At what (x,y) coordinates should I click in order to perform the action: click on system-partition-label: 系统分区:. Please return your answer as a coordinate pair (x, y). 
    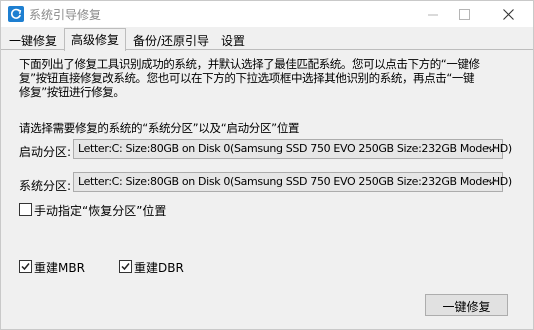
    Looking at the image, I should click on (45, 186).